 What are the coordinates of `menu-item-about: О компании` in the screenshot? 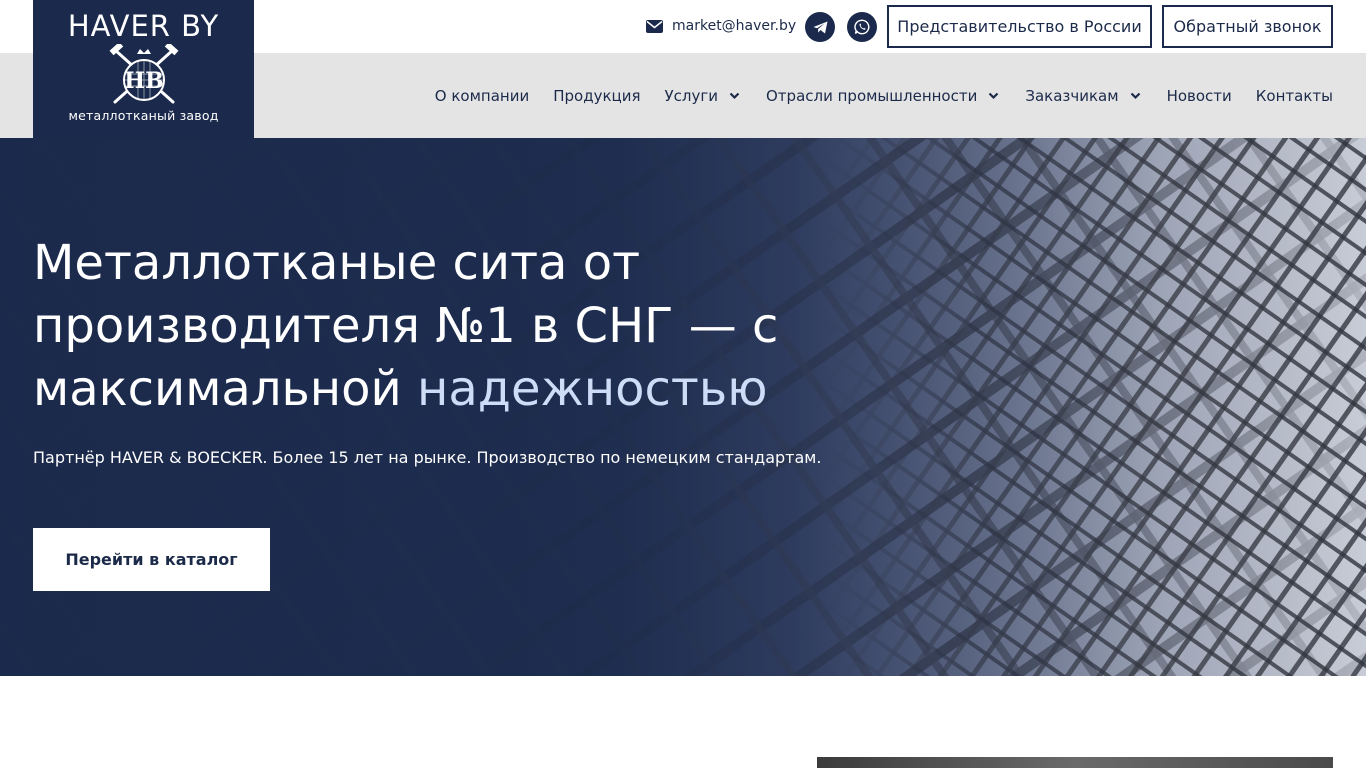 It's located at (482, 96).